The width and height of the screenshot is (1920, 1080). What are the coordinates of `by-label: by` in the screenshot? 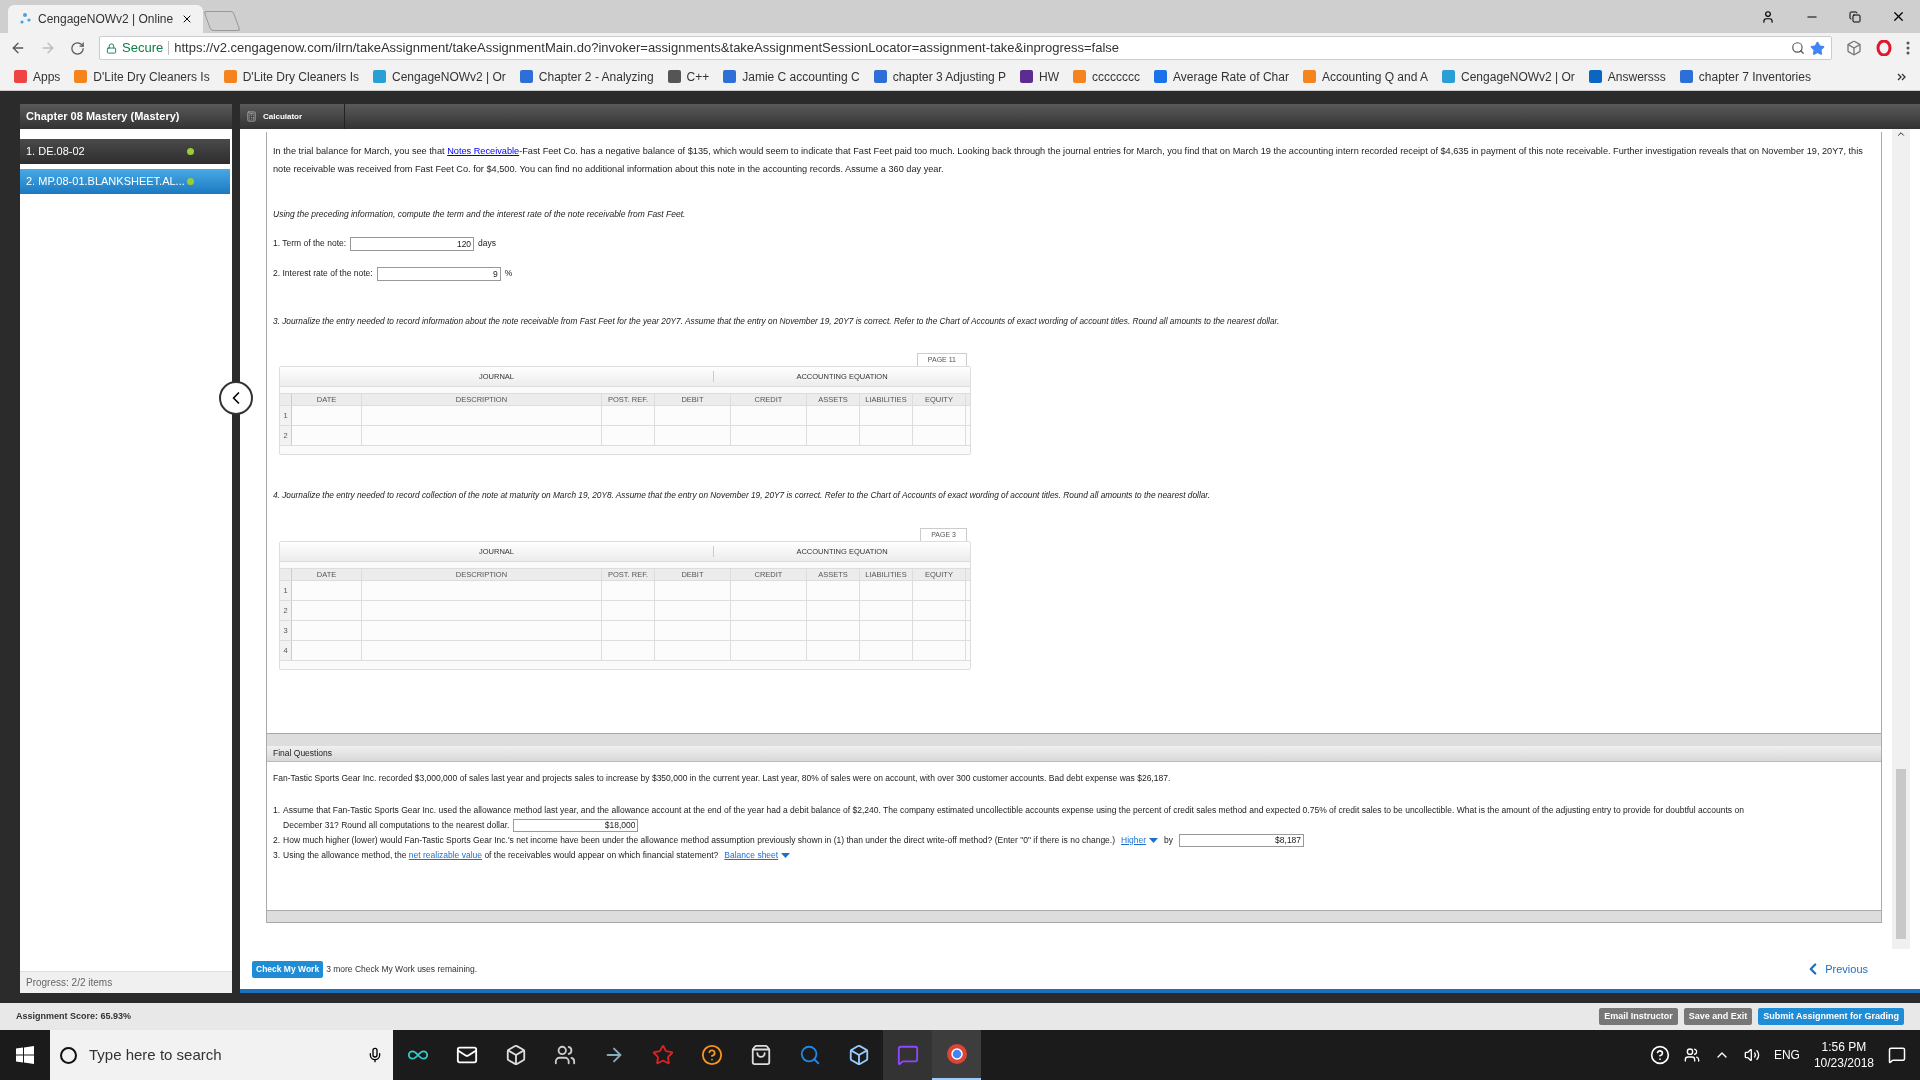 It's located at (1169, 840).